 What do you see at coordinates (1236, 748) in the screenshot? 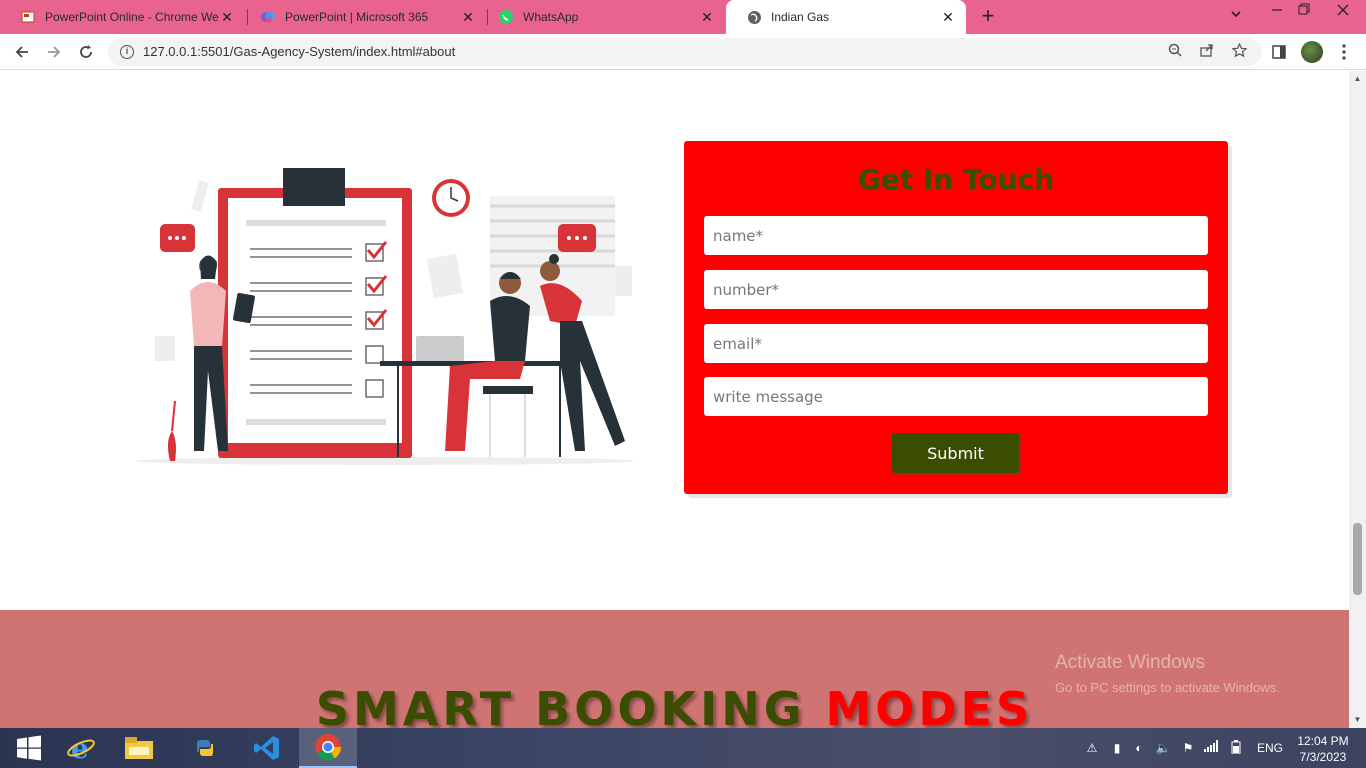
I see `battery-icon` at bounding box center [1236, 748].